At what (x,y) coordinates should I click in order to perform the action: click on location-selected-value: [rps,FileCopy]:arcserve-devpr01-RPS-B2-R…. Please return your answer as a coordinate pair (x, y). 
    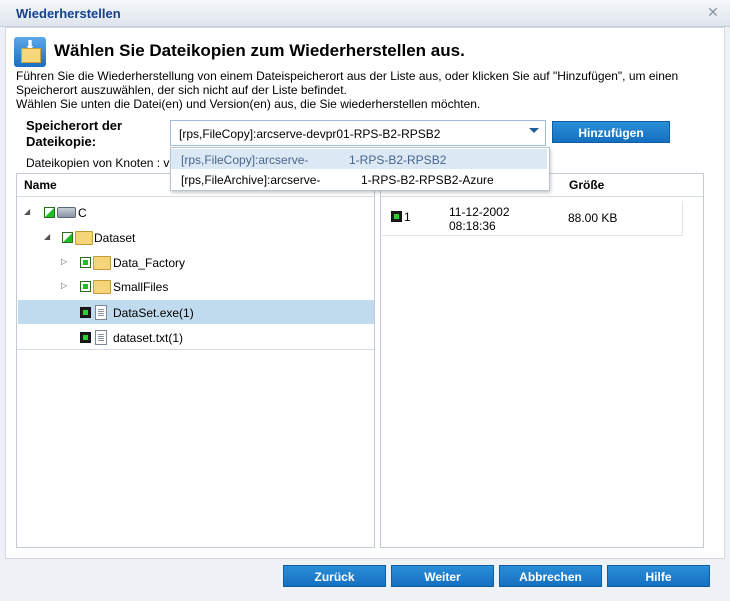
    Looking at the image, I should click on (310, 134).